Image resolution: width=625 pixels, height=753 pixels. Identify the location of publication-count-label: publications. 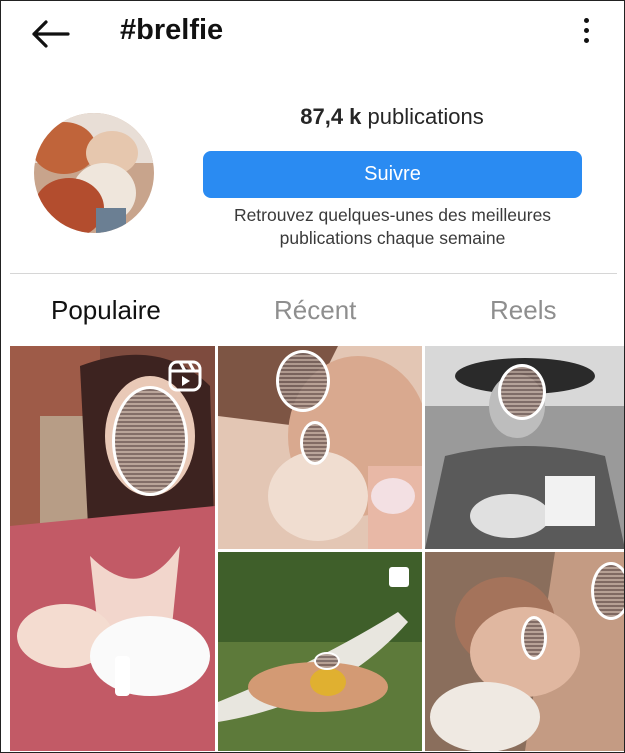
(425, 116).